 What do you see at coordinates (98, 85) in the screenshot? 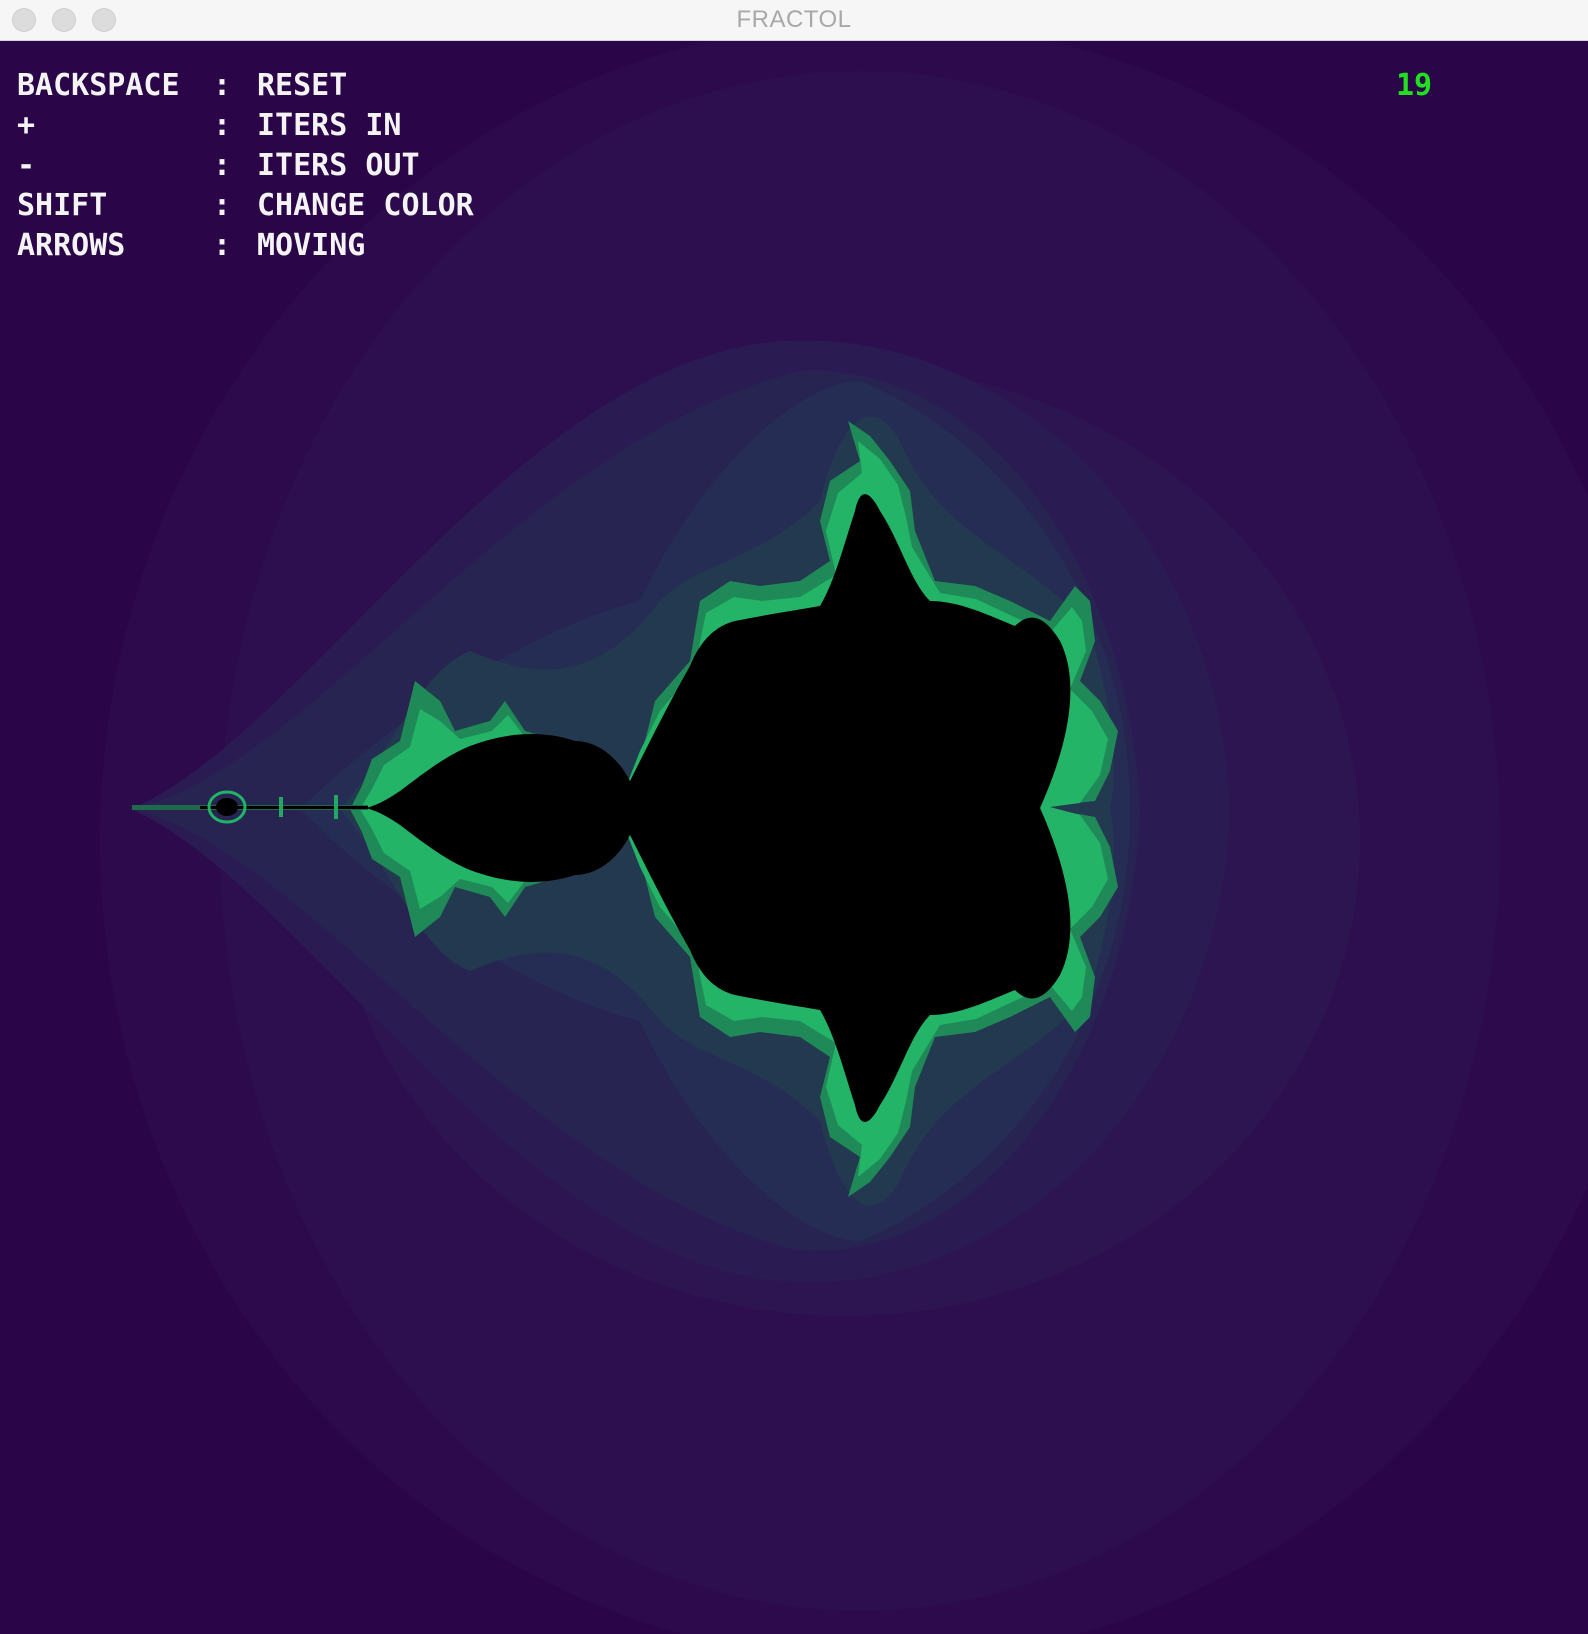
I see `help-key: BACKSPACE` at bounding box center [98, 85].